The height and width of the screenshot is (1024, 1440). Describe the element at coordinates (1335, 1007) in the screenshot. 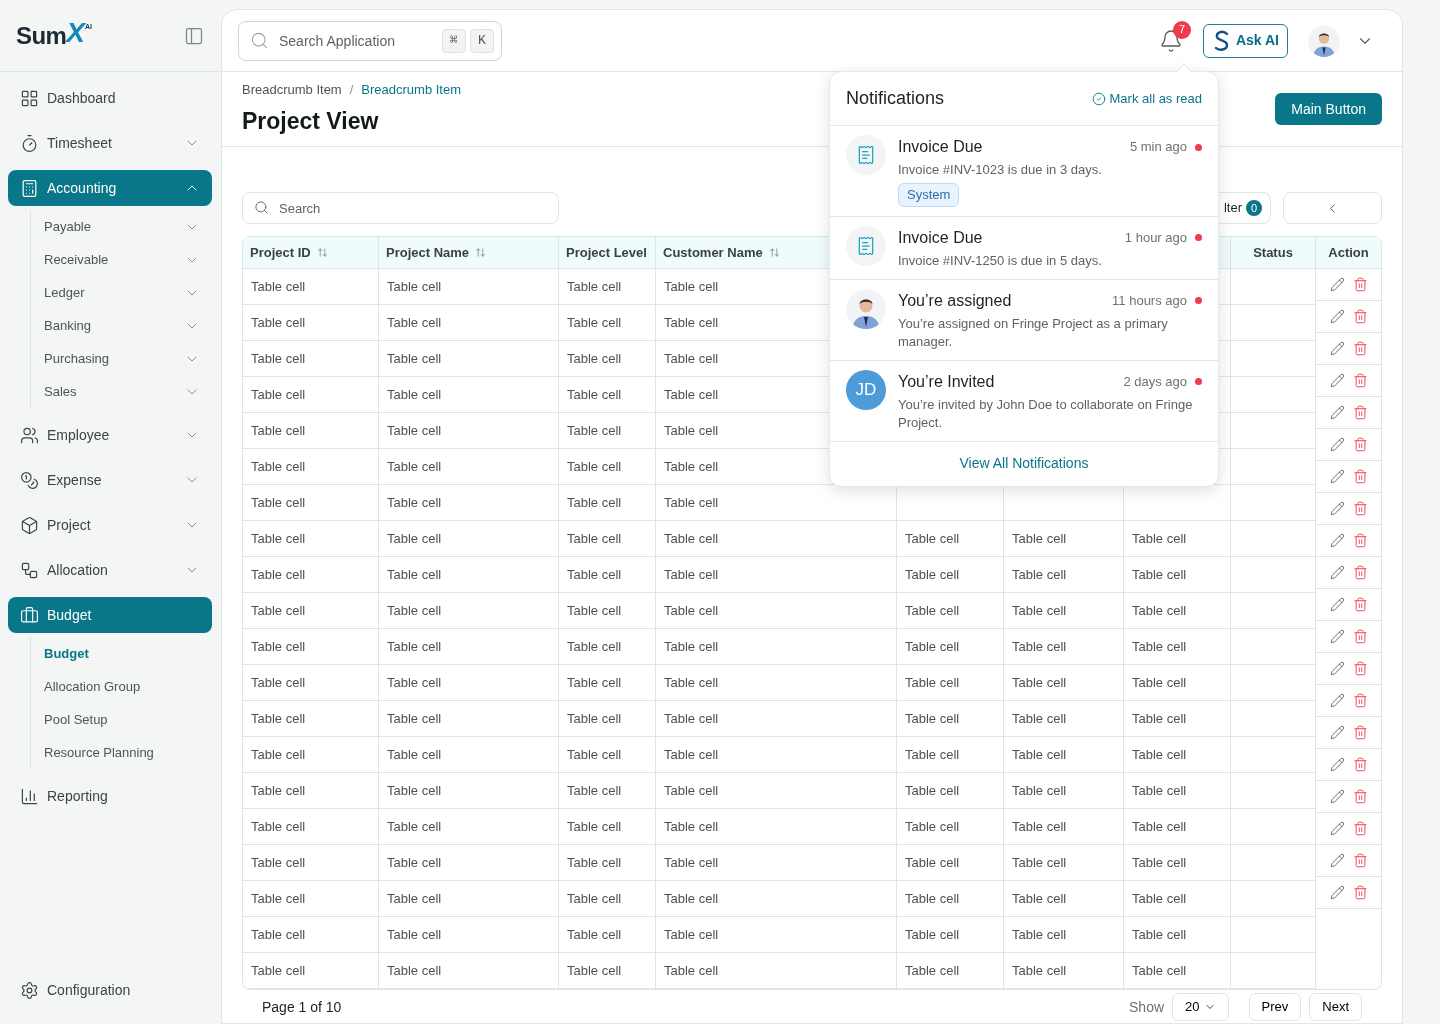

I see `next-button: Next` at that location.